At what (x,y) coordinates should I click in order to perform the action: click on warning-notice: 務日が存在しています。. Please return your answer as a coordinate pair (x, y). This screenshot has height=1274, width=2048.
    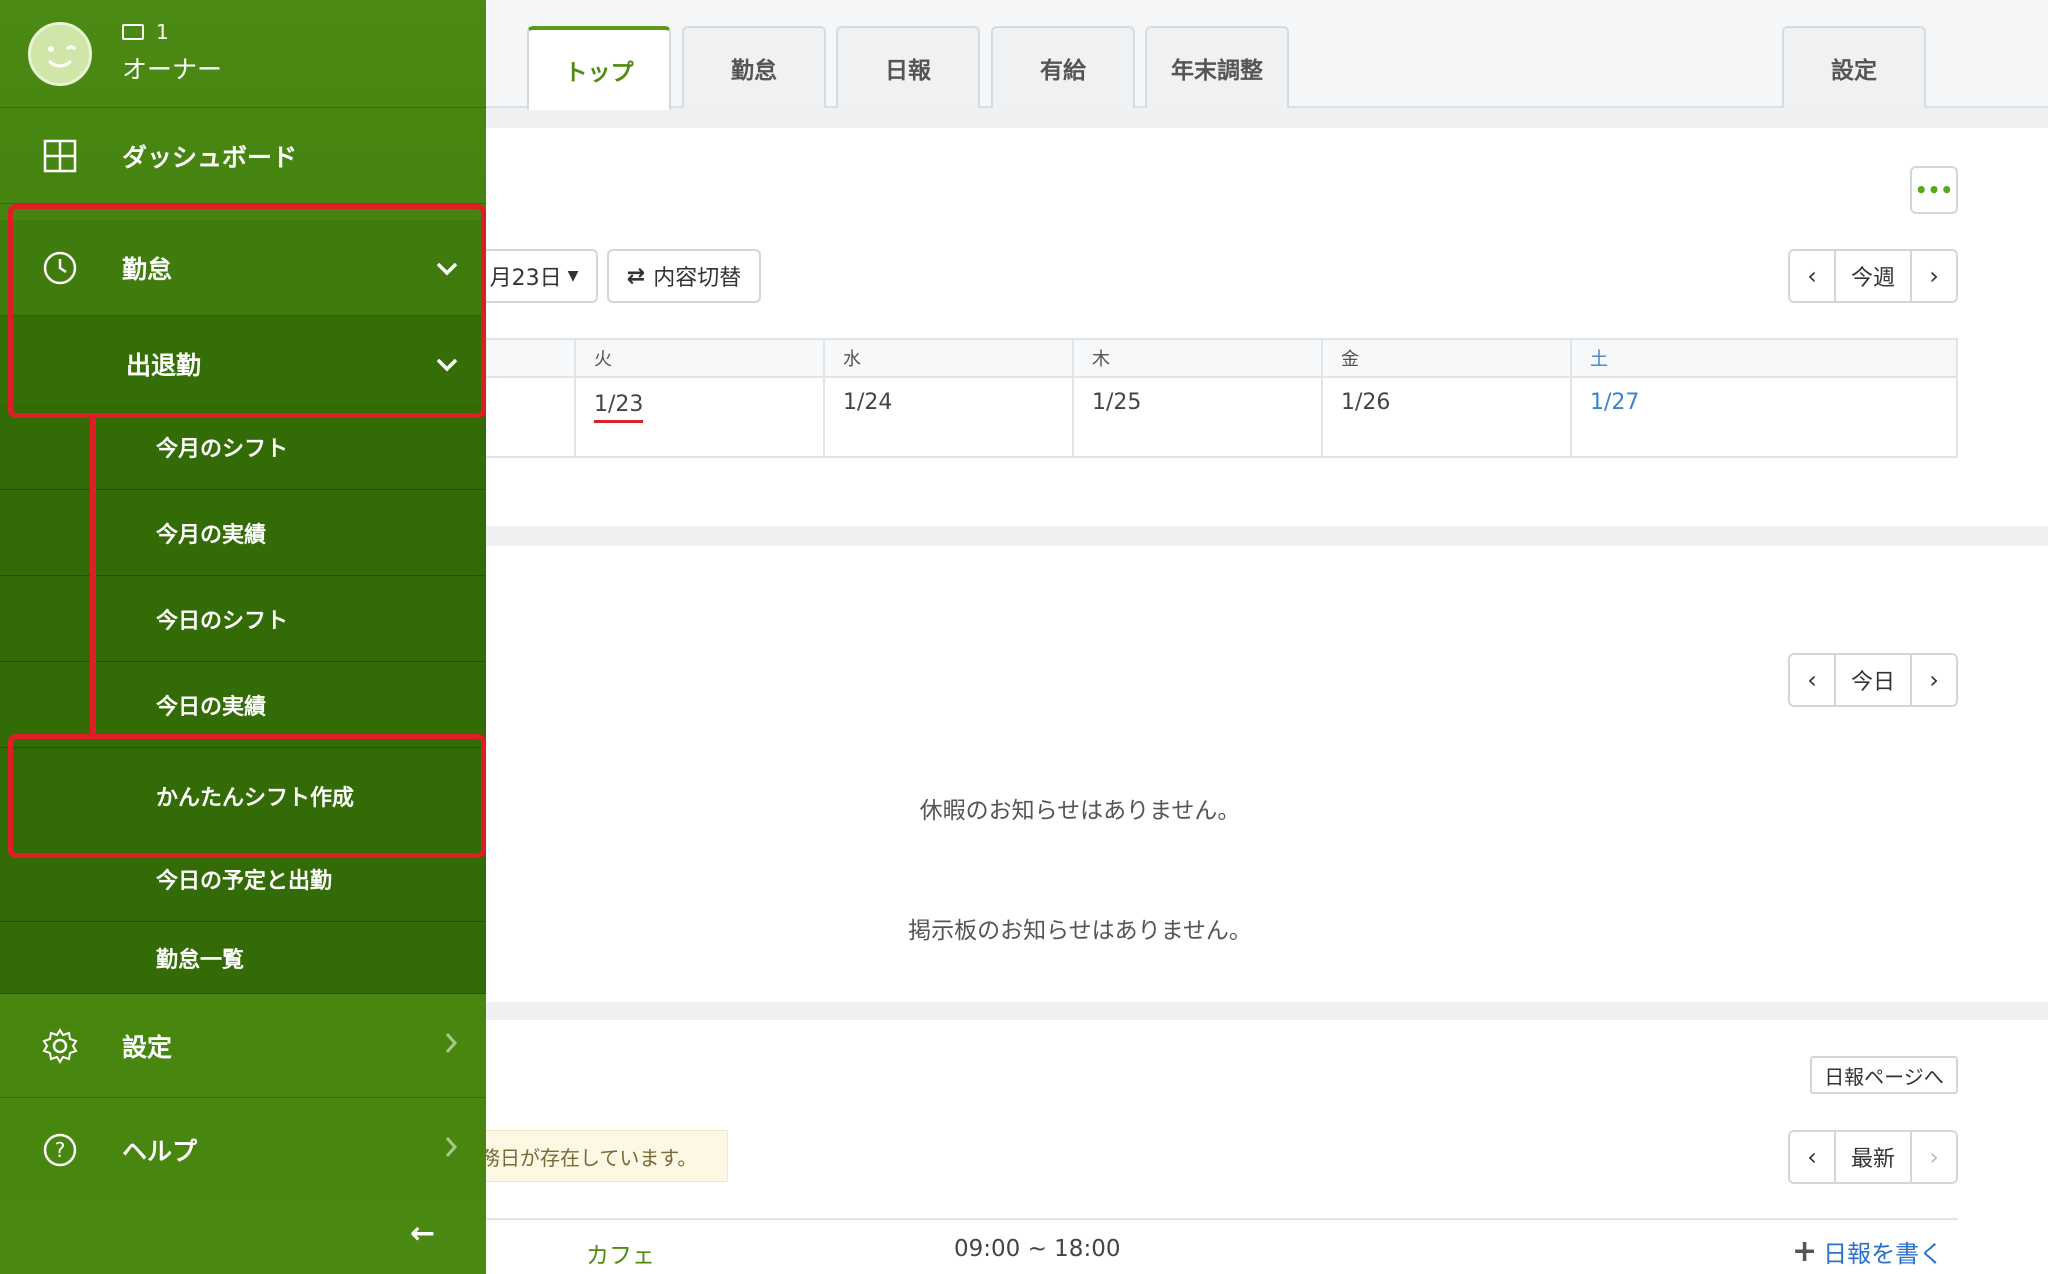
    Looking at the image, I should click on (604, 1156).